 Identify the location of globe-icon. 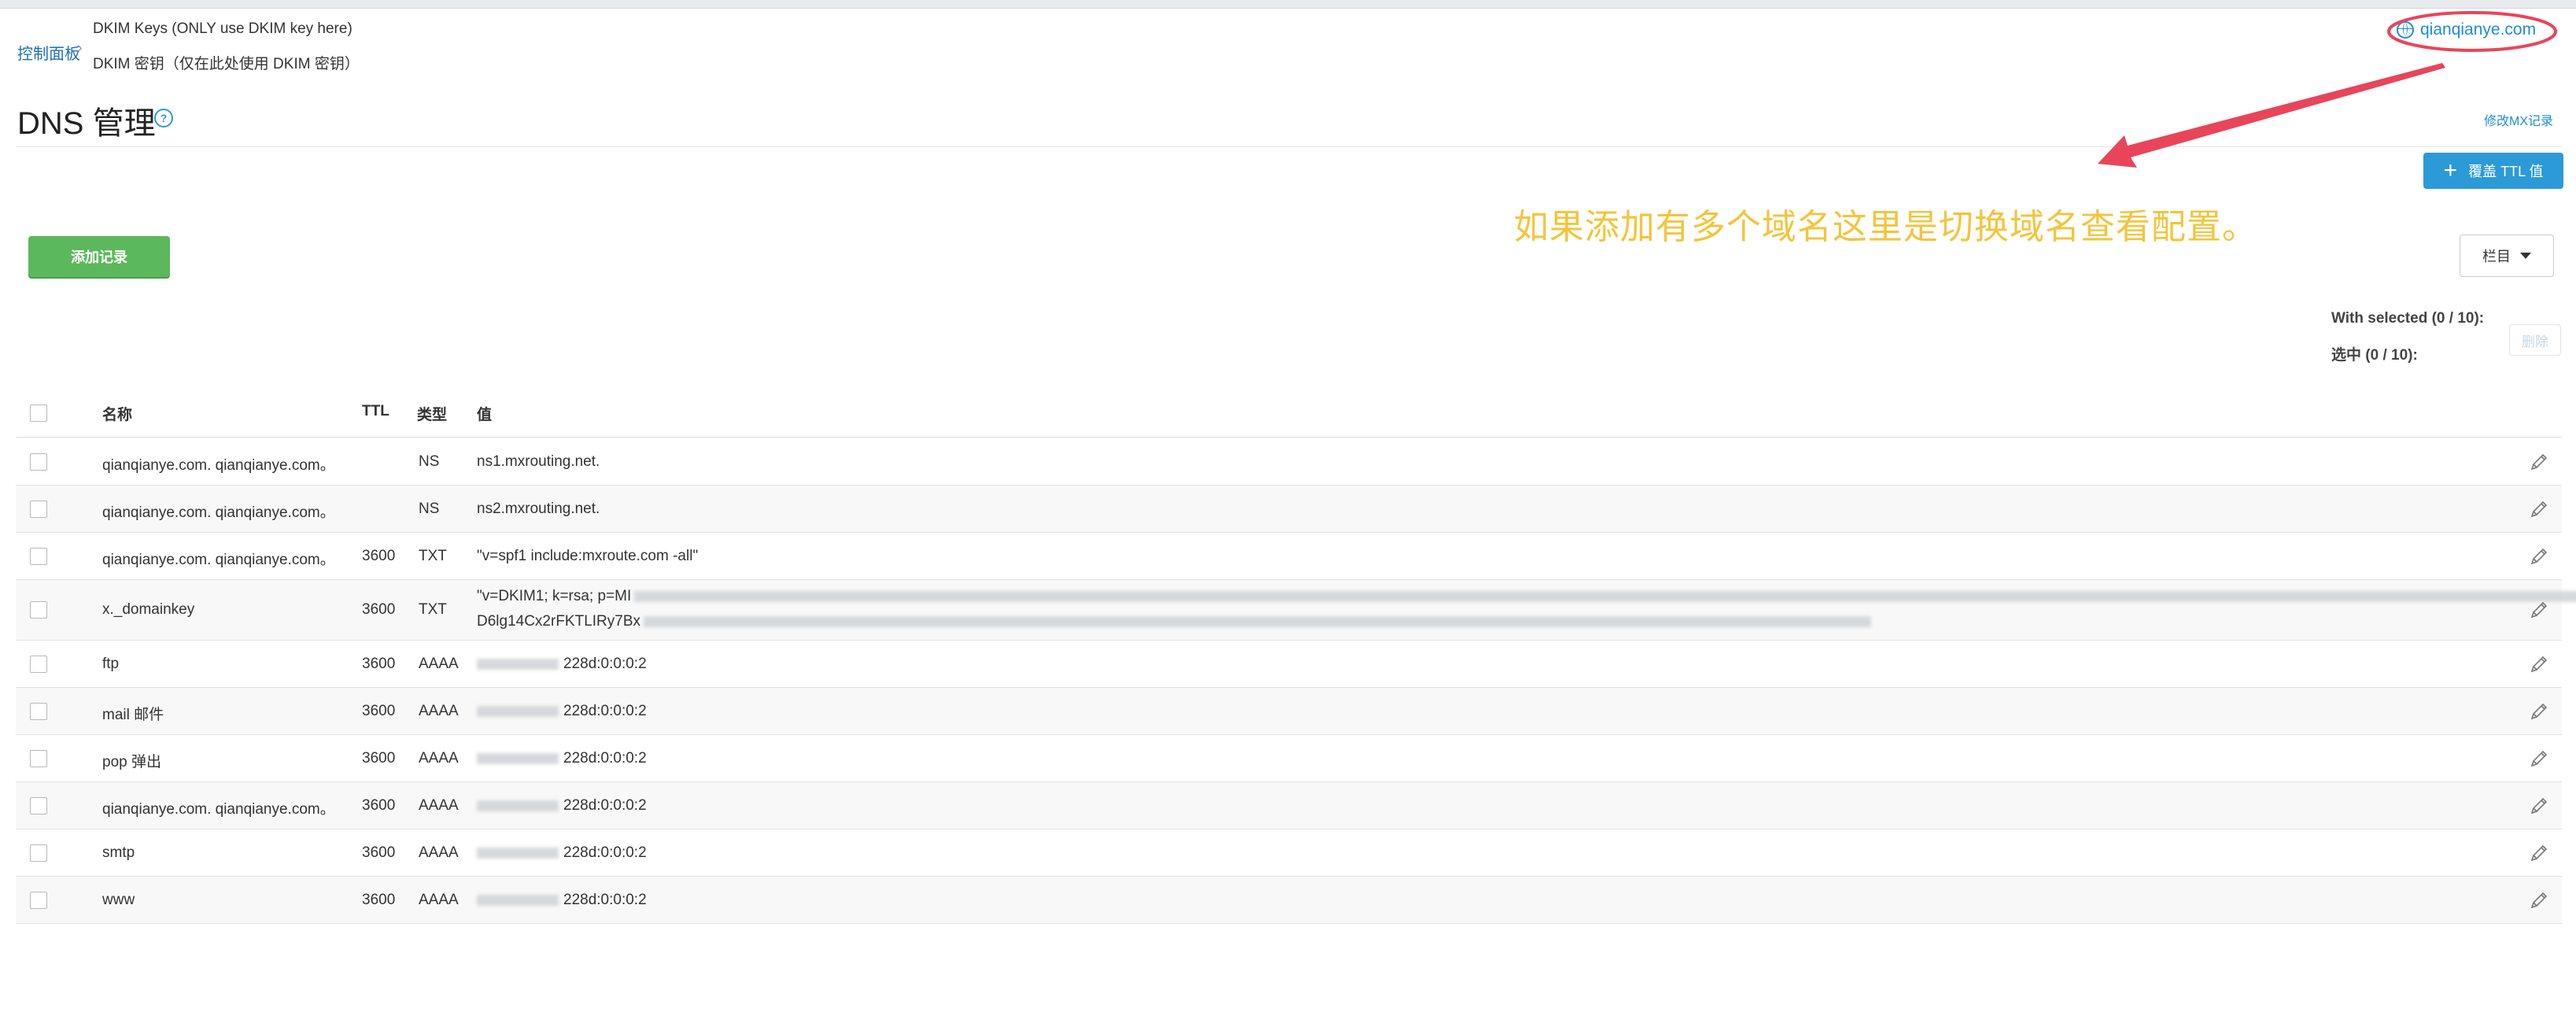
(2406, 30).